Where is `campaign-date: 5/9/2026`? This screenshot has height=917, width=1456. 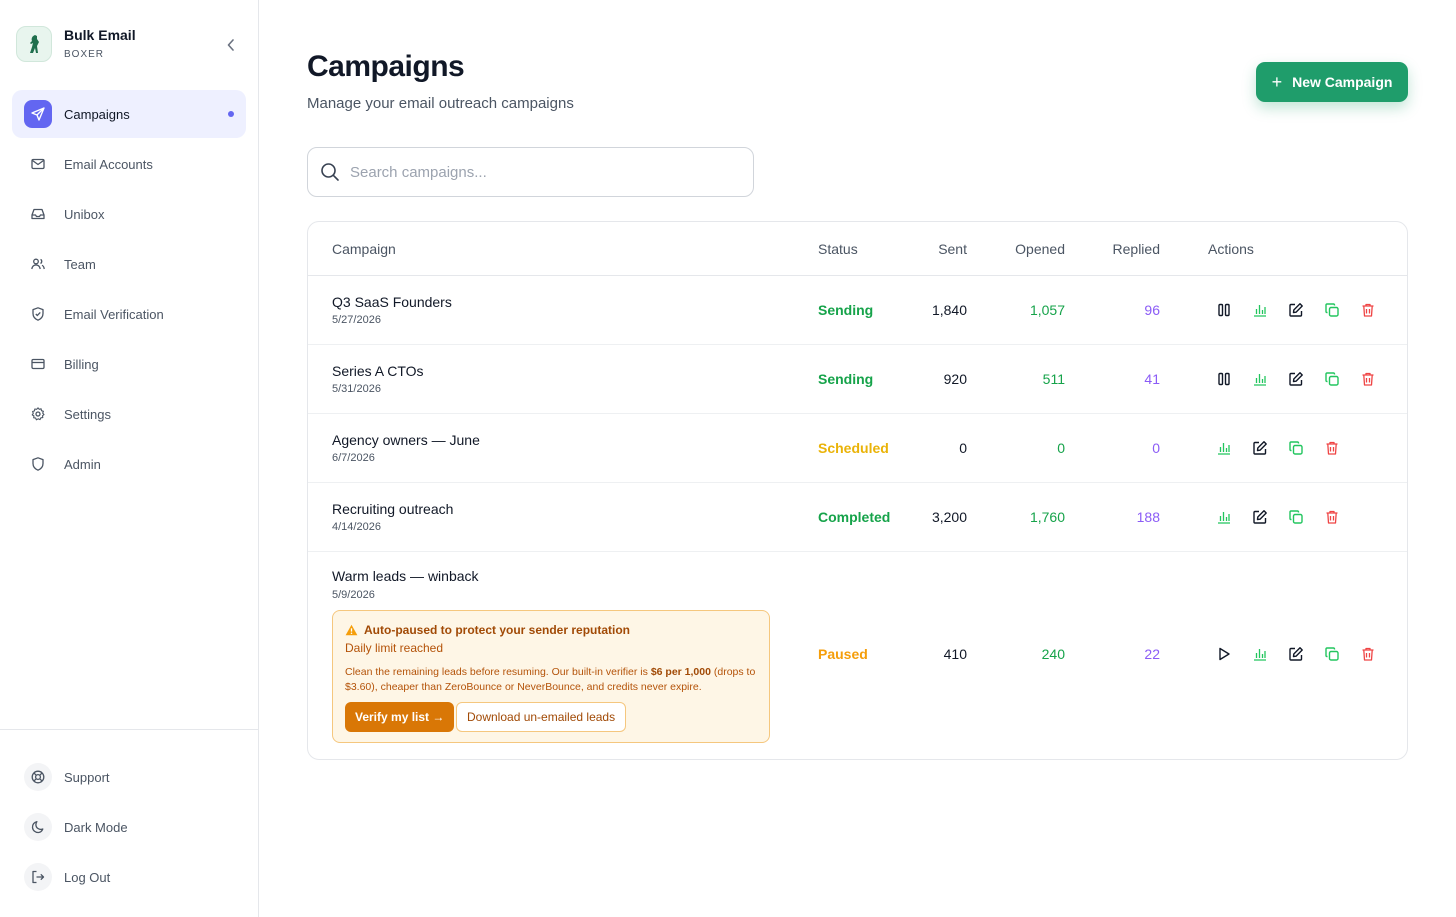 campaign-date: 5/9/2026 is located at coordinates (353, 595).